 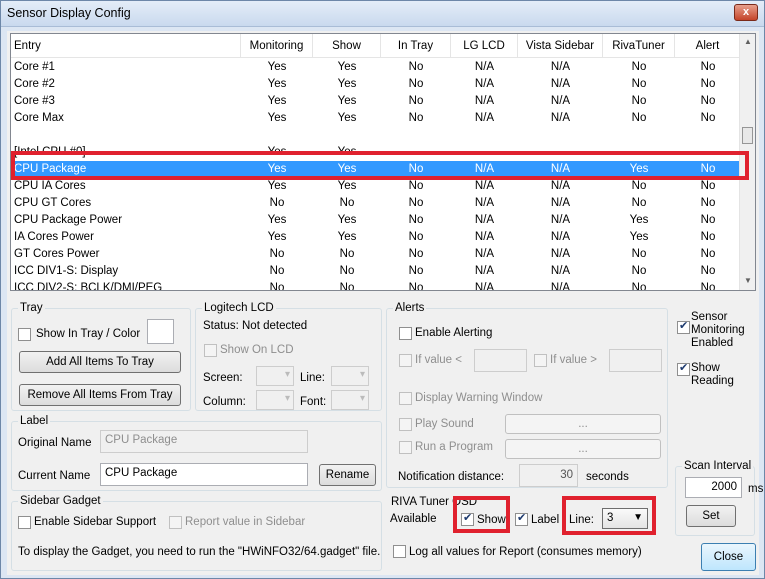 I want to click on table-row: IA Cores Power Yes Yes No N/A N/A Yes No, so click(x=376, y=237).